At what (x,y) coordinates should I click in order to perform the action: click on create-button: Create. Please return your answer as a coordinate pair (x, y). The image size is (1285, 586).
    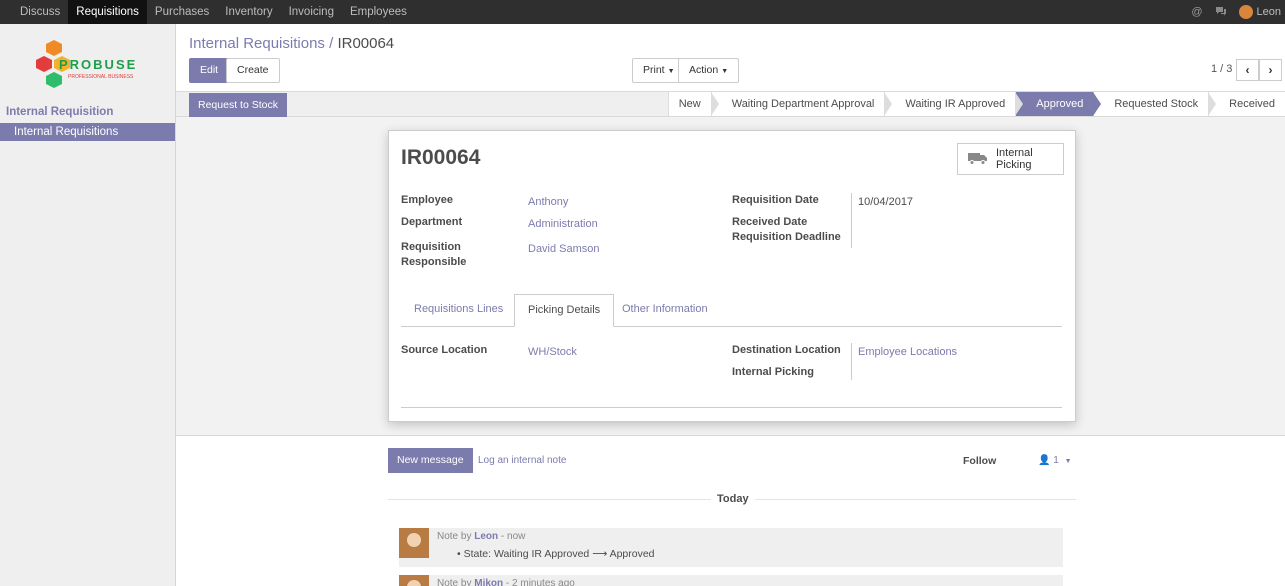
    Looking at the image, I should click on (253, 70).